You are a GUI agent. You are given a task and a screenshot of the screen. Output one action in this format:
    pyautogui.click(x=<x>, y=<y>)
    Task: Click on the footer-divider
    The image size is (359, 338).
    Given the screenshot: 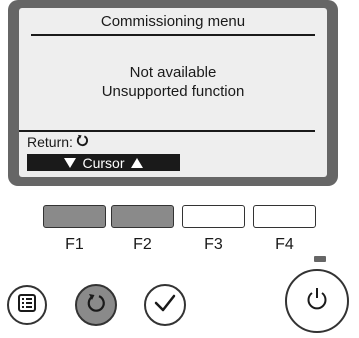 What is the action you would take?
    pyautogui.click(x=167, y=131)
    